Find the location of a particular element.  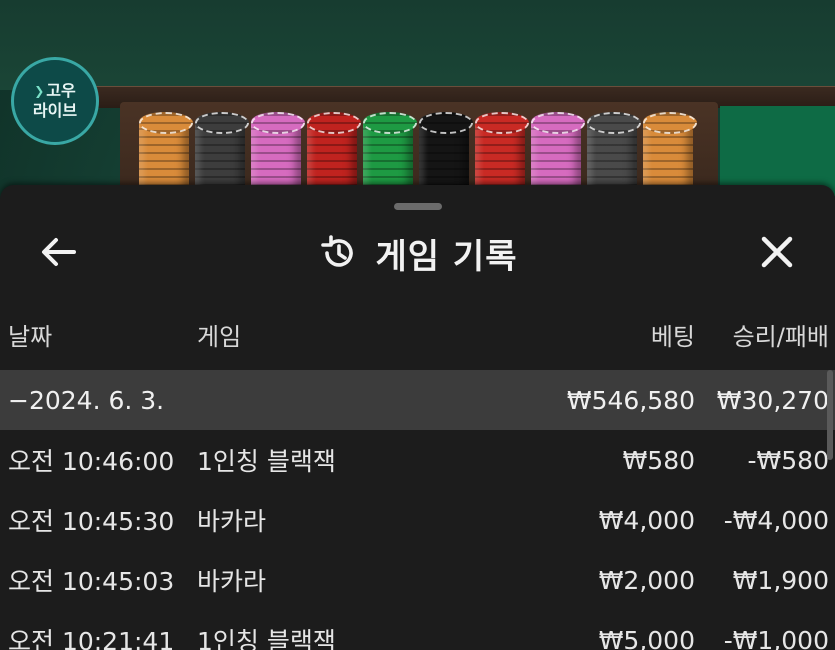

close-icon is located at coordinates (777, 252).